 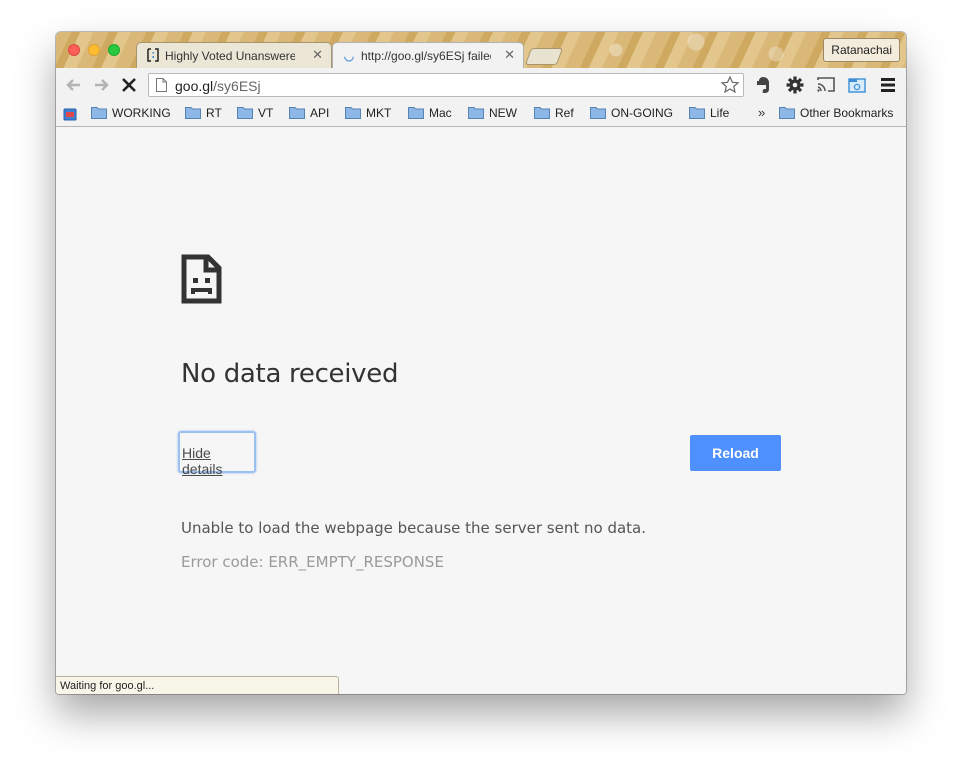 What do you see at coordinates (888, 85) in the screenshot?
I see `menu-icon` at bounding box center [888, 85].